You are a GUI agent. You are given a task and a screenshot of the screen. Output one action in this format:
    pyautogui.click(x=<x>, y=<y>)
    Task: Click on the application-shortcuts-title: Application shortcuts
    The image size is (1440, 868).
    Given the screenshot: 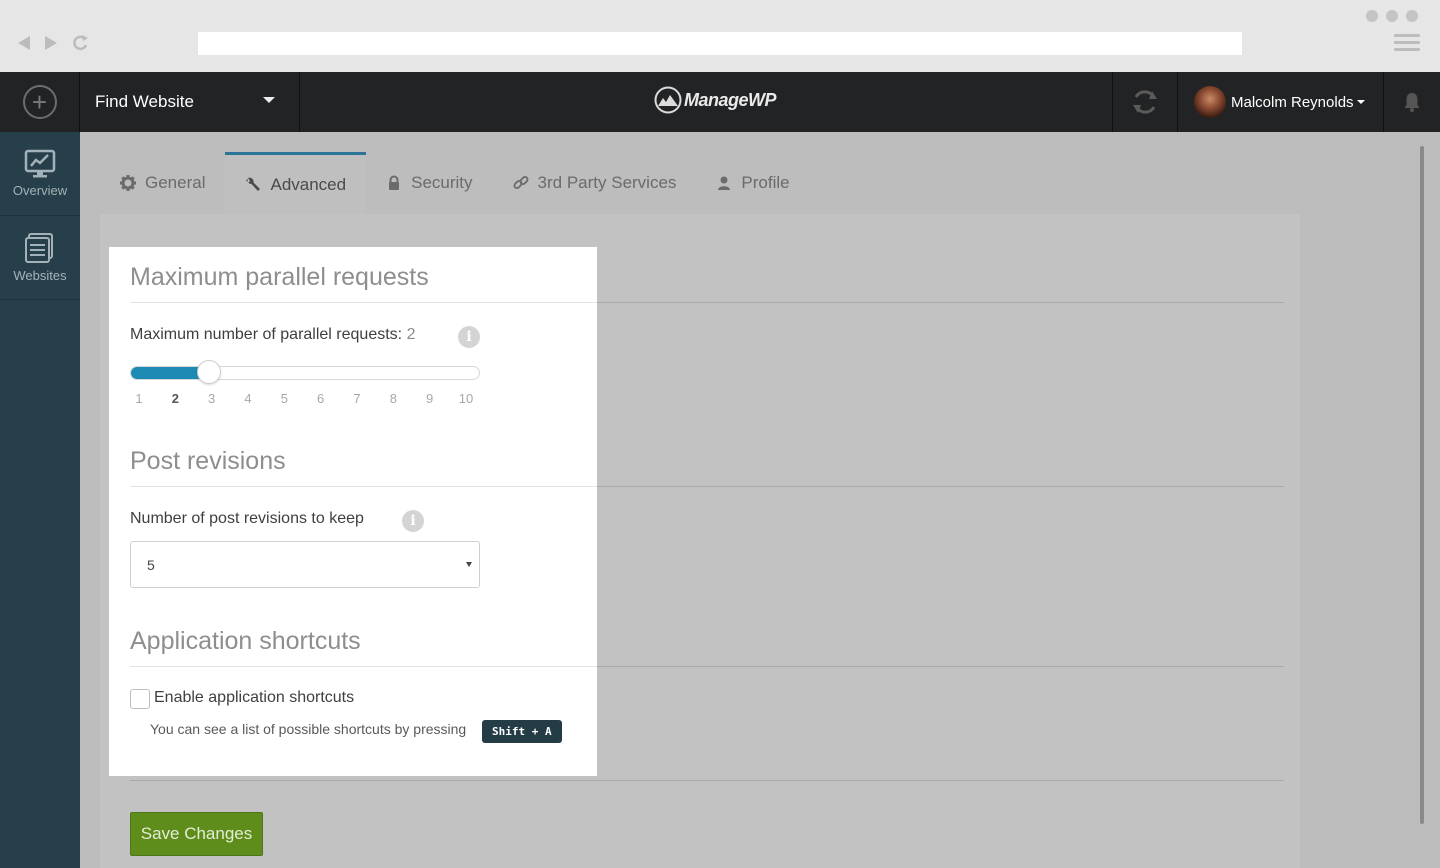 What is the action you would take?
    pyautogui.click(x=245, y=641)
    